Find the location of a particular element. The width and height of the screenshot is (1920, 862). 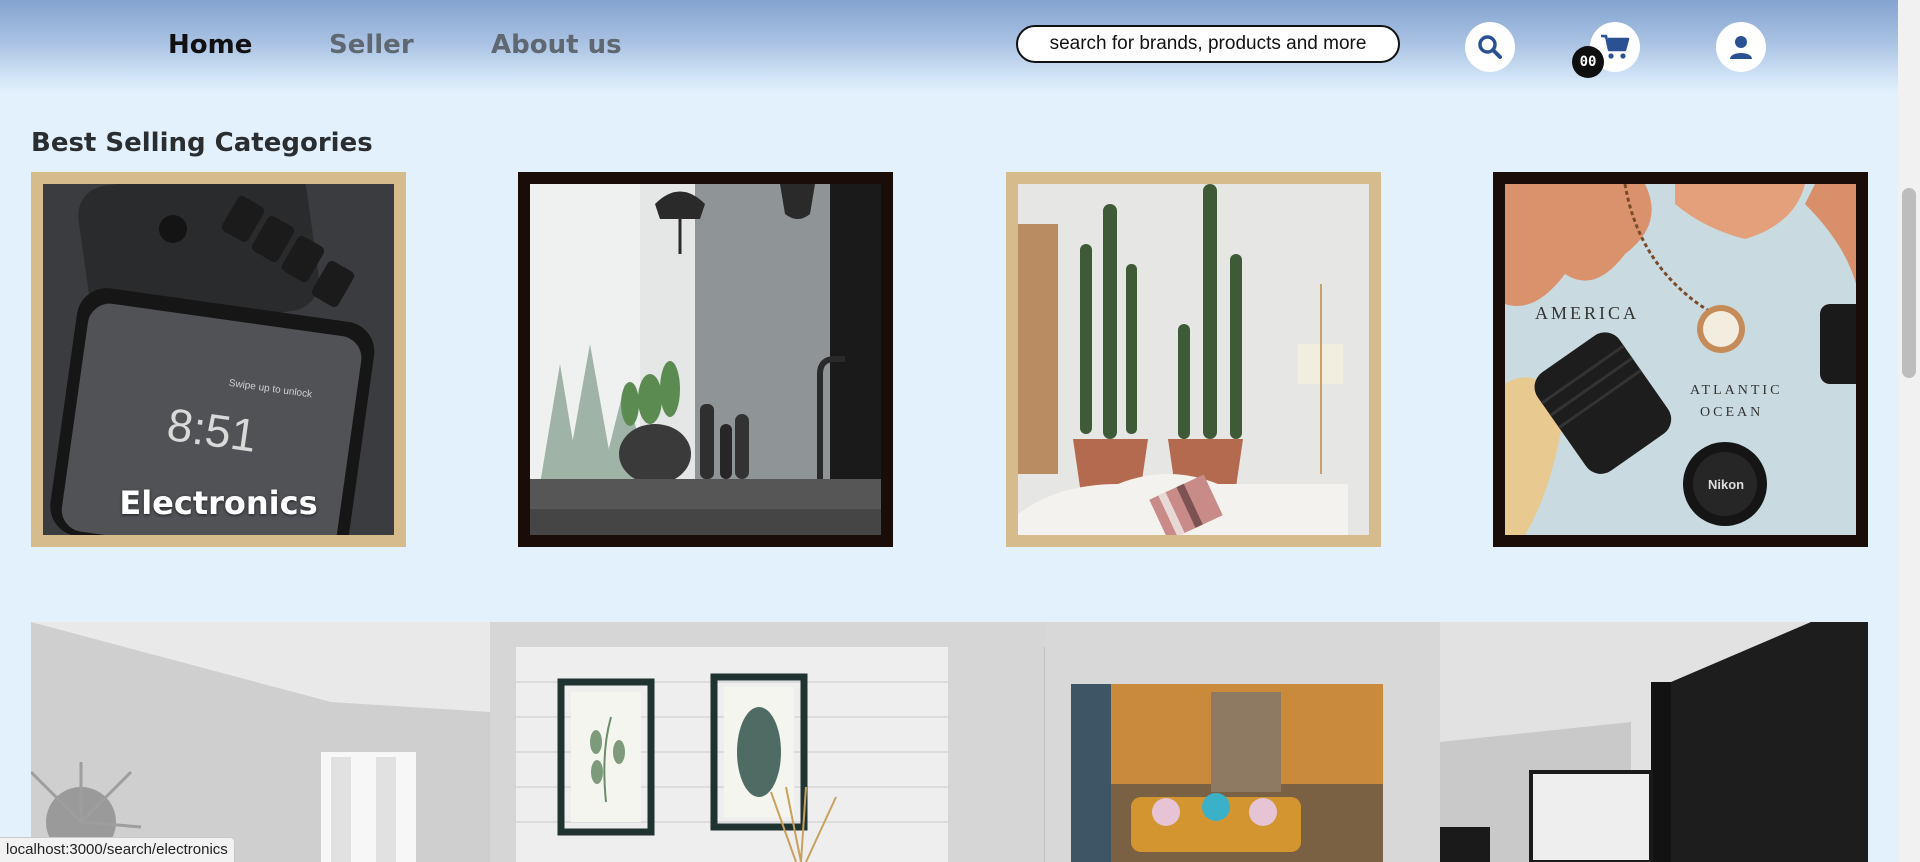

scrollbar-thumb is located at coordinates (1909, 283).